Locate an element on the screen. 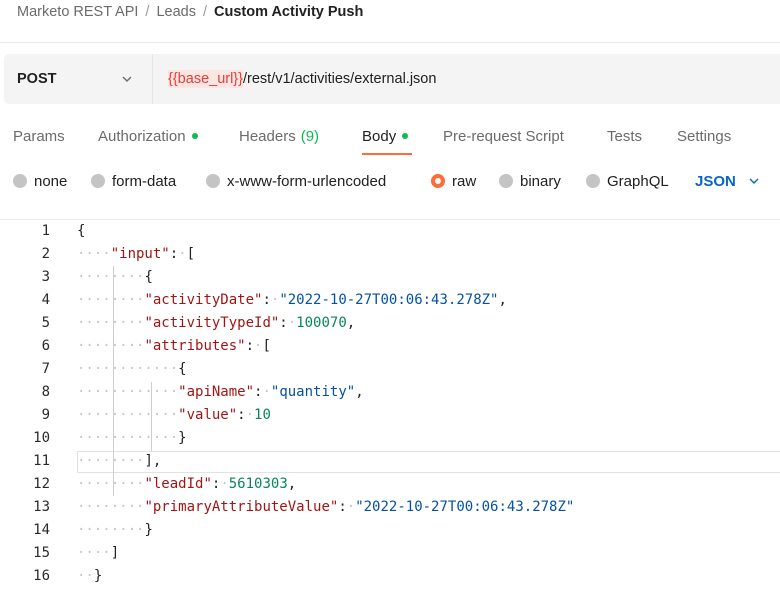  code-line: 6 ········"attributes":·[ is located at coordinates (390, 346).